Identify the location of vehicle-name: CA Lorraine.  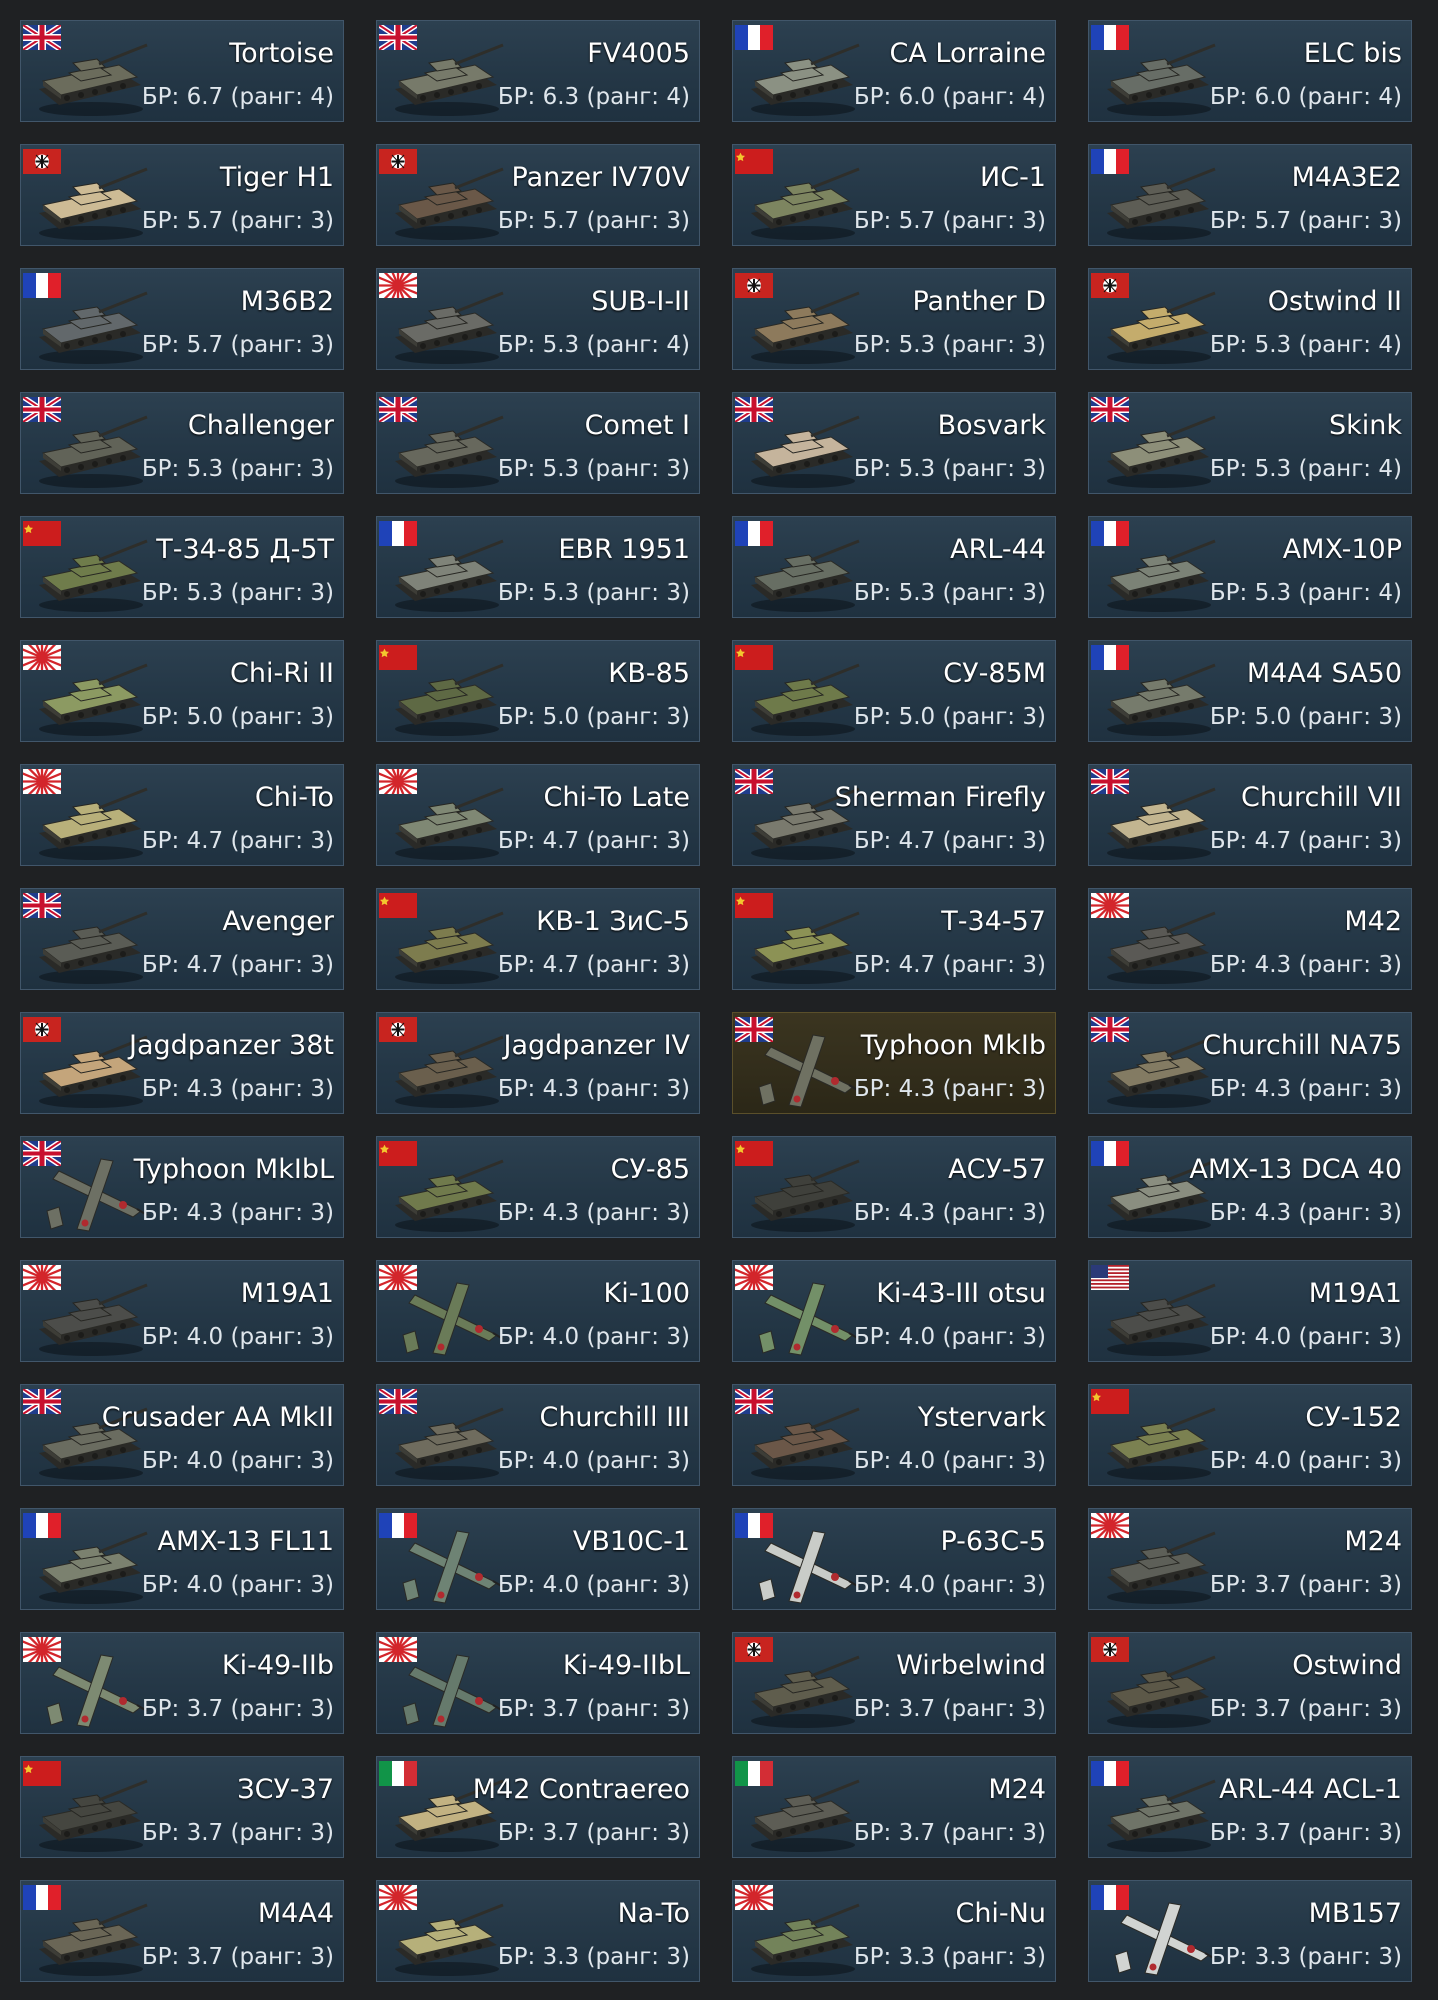
(968, 53).